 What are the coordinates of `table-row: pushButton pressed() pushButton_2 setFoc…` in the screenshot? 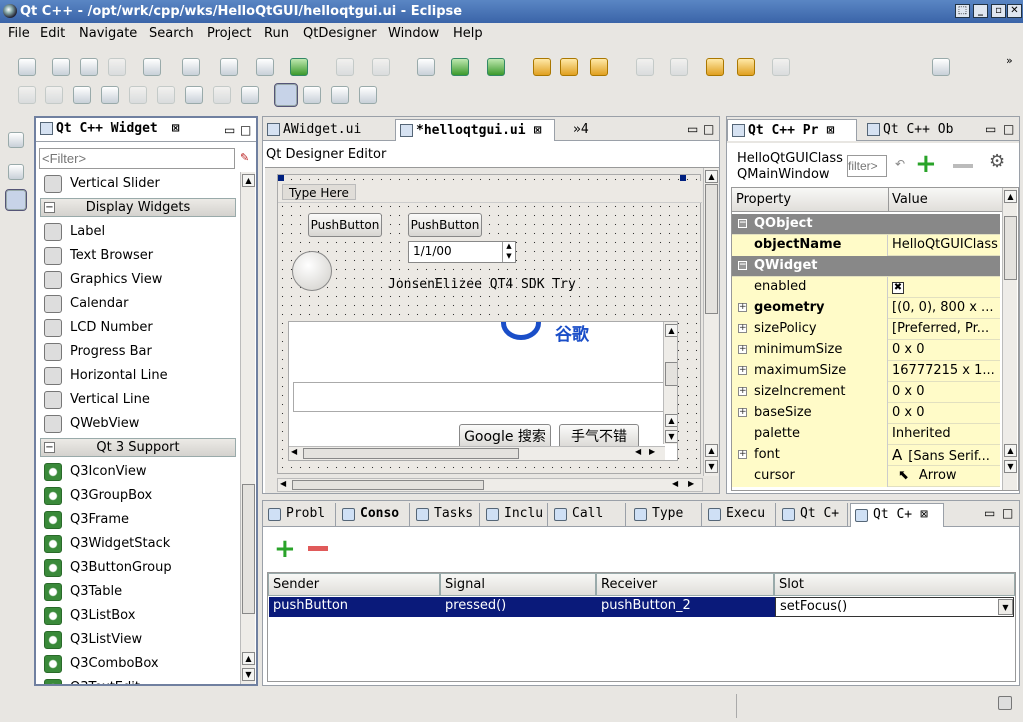 It's located at (641, 607).